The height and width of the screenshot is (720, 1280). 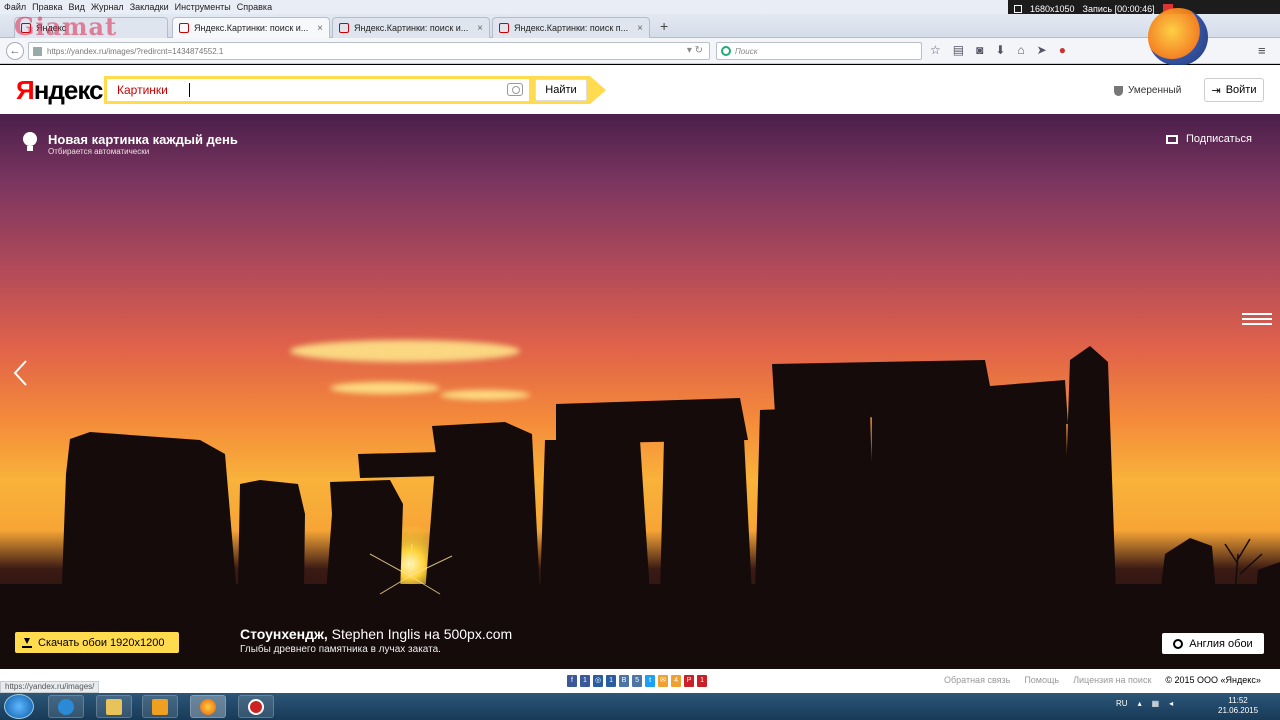 I want to click on search-scope-label: Картинки, so click(x=142, y=90).